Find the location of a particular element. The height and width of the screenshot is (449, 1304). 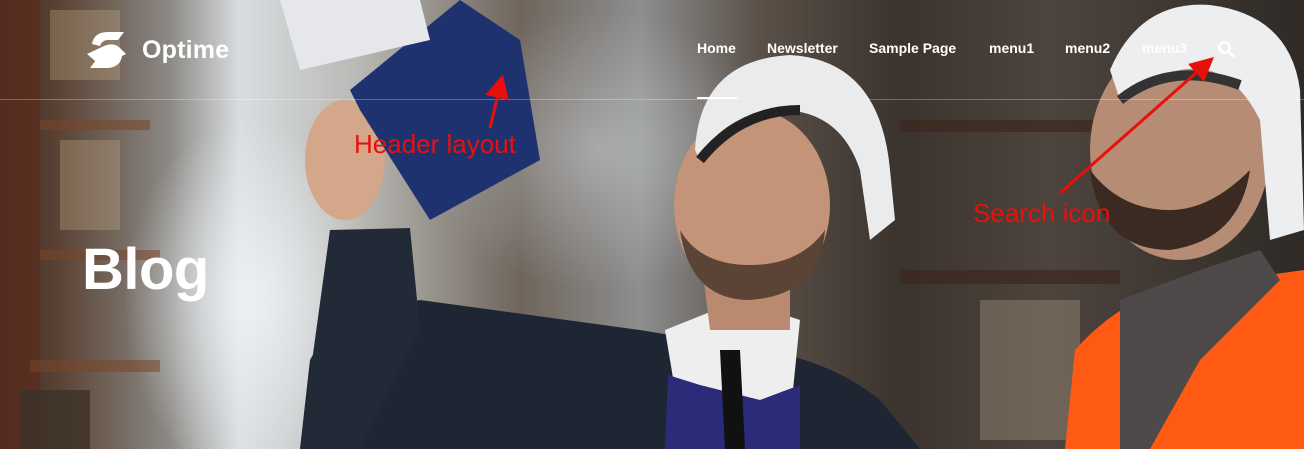

nav-item-menu2: menu2 is located at coordinates (1087, 48).